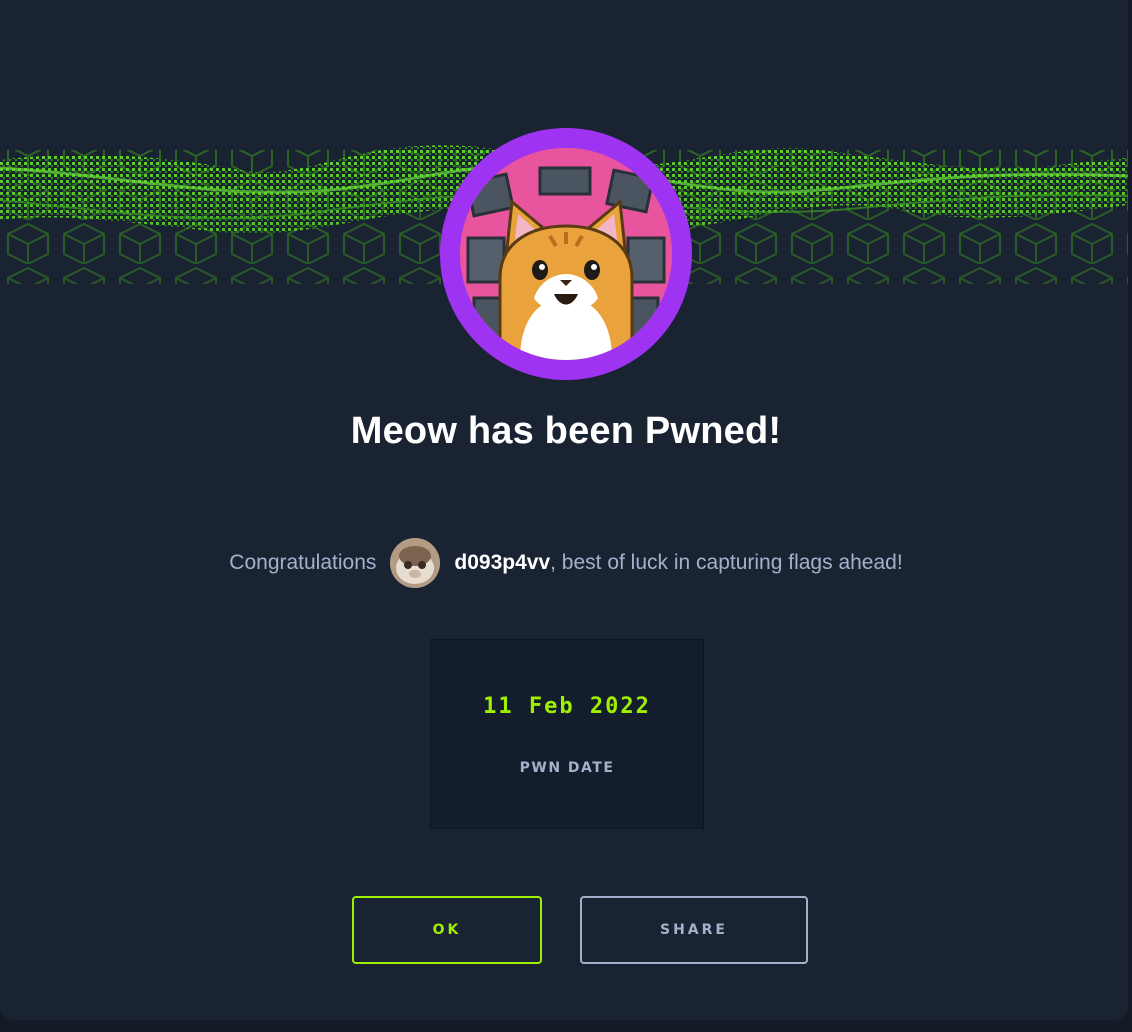 The width and height of the screenshot is (1132, 1032). What do you see at coordinates (726, 562) in the screenshot?
I see `congrats-suffix: , best of luck in capturing flags ahead!` at bounding box center [726, 562].